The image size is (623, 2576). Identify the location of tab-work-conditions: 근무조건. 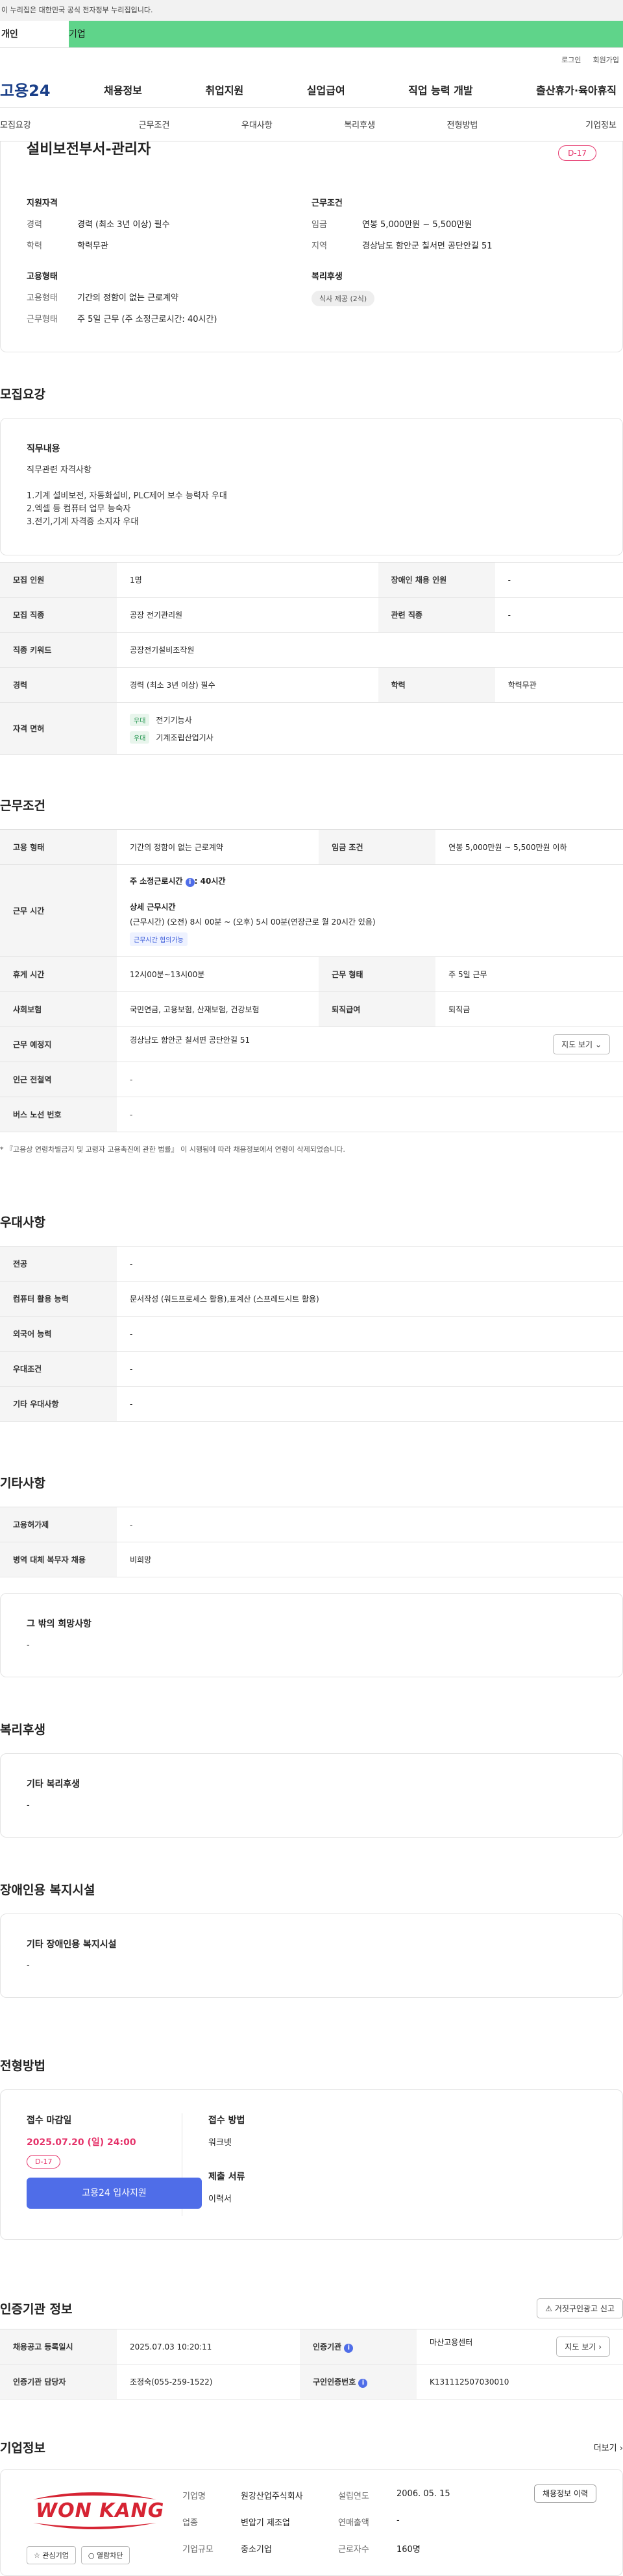
(154, 124).